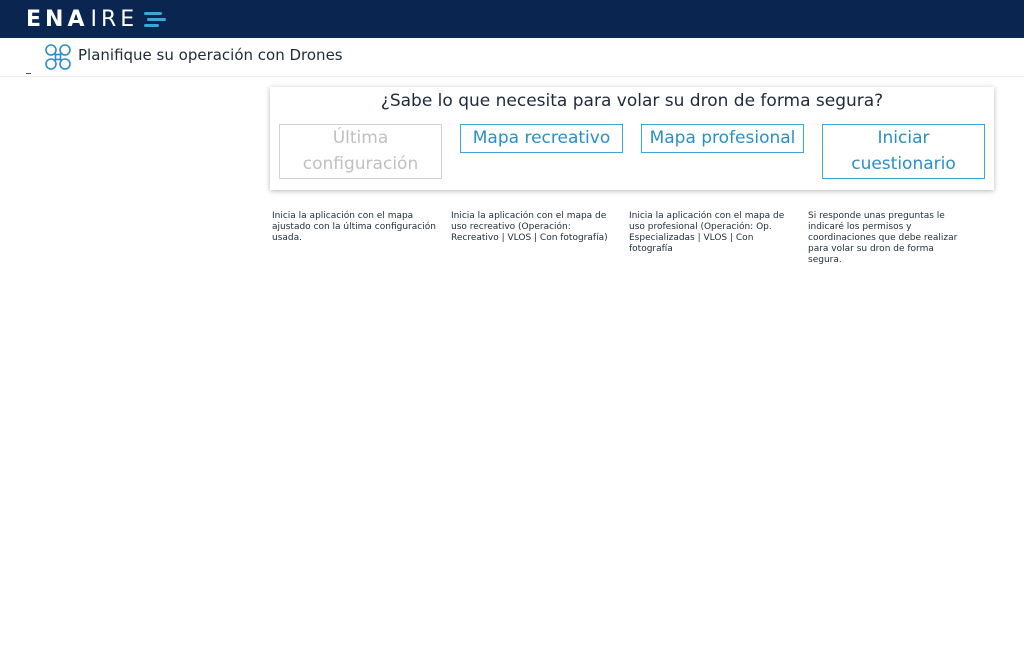 The image size is (1024, 650). I want to click on logo-bars-icon, so click(155, 19).